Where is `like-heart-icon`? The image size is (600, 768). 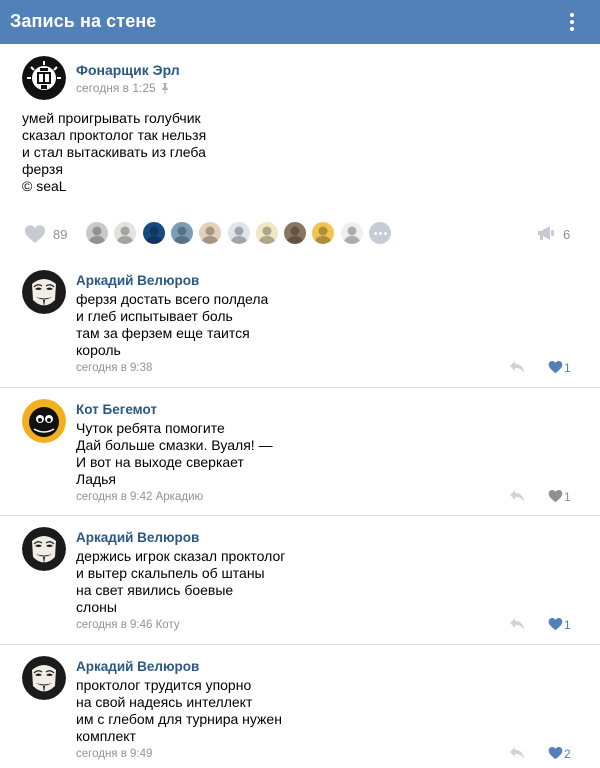
like-heart-icon is located at coordinates (35, 234).